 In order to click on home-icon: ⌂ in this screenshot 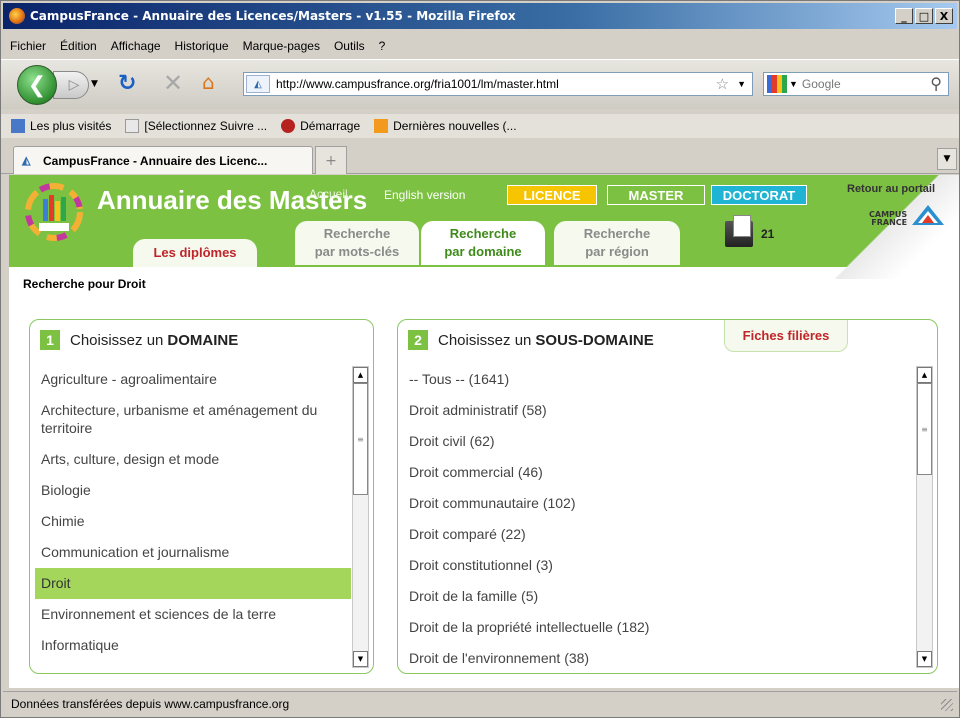, I will do `click(208, 82)`.